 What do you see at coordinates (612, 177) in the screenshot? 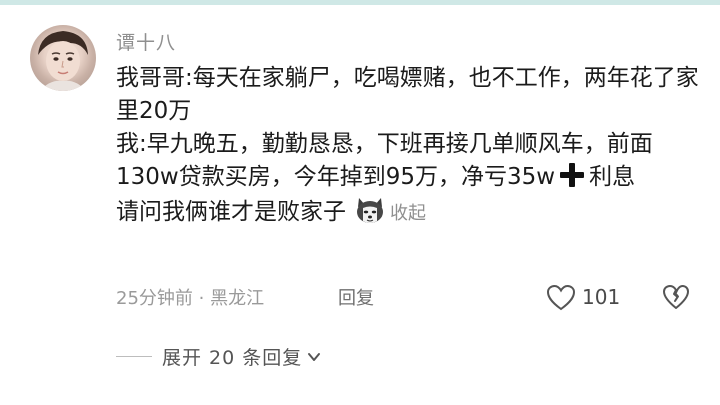
I see `comment-text: 利息` at bounding box center [612, 177].